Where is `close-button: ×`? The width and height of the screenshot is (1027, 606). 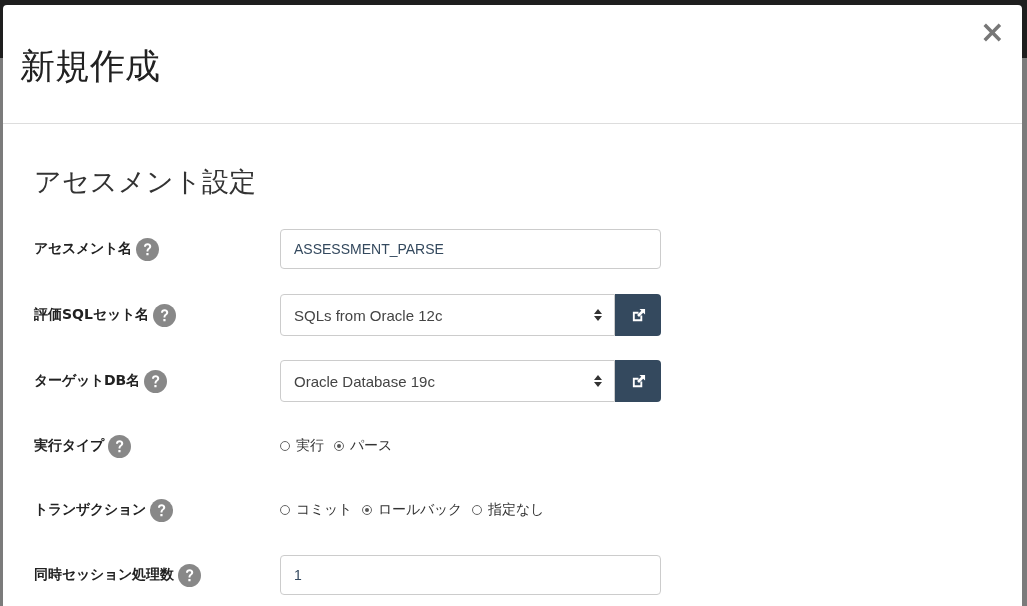
close-button: × is located at coordinates (992, 32).